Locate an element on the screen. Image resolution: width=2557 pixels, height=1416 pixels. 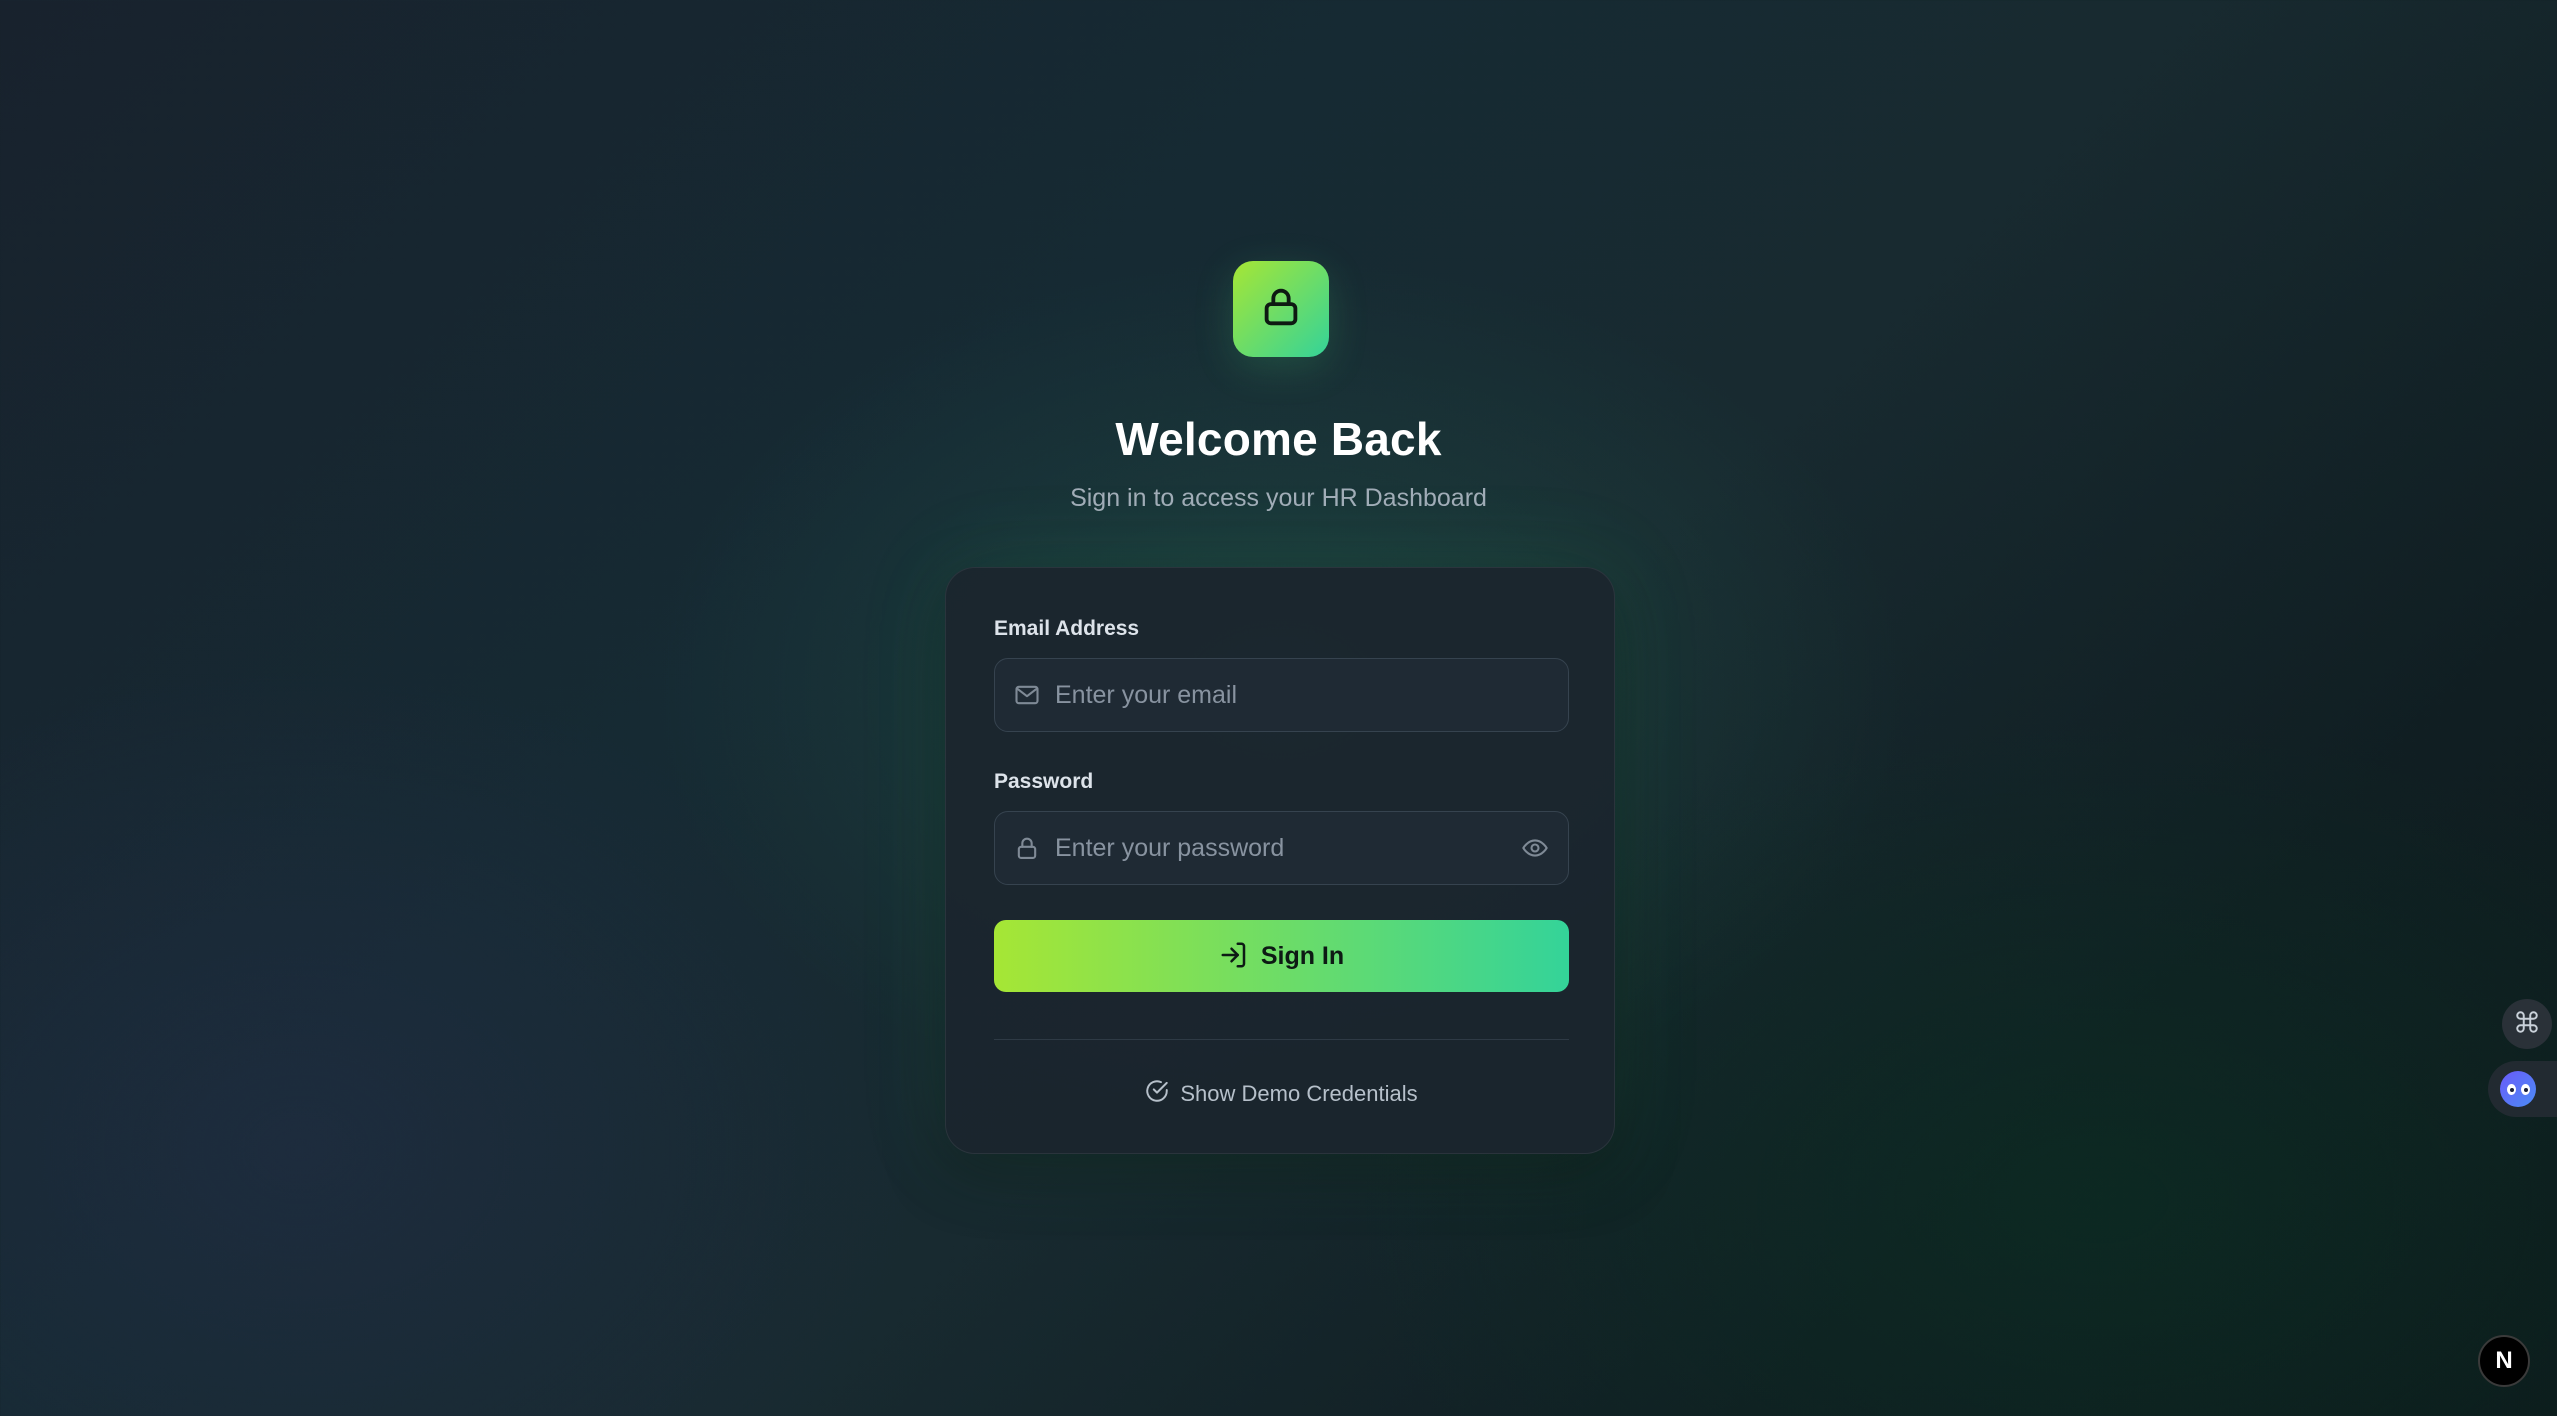
command-menu-button is located at coordinates (2527, 1024).